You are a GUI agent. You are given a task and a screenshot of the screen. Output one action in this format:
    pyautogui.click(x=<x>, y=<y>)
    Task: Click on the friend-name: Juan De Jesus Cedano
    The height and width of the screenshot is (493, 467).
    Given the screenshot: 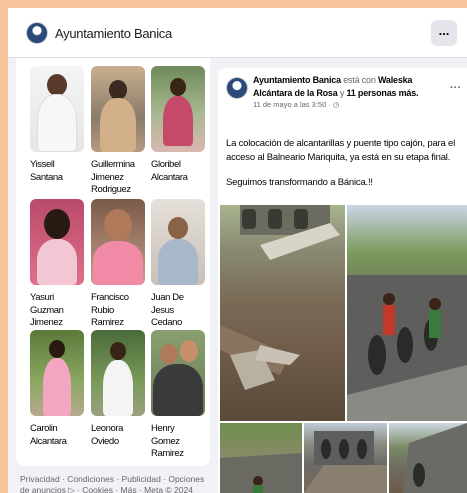 What is the action you would take?
    pyautogui.click(x=178, y=311)
    